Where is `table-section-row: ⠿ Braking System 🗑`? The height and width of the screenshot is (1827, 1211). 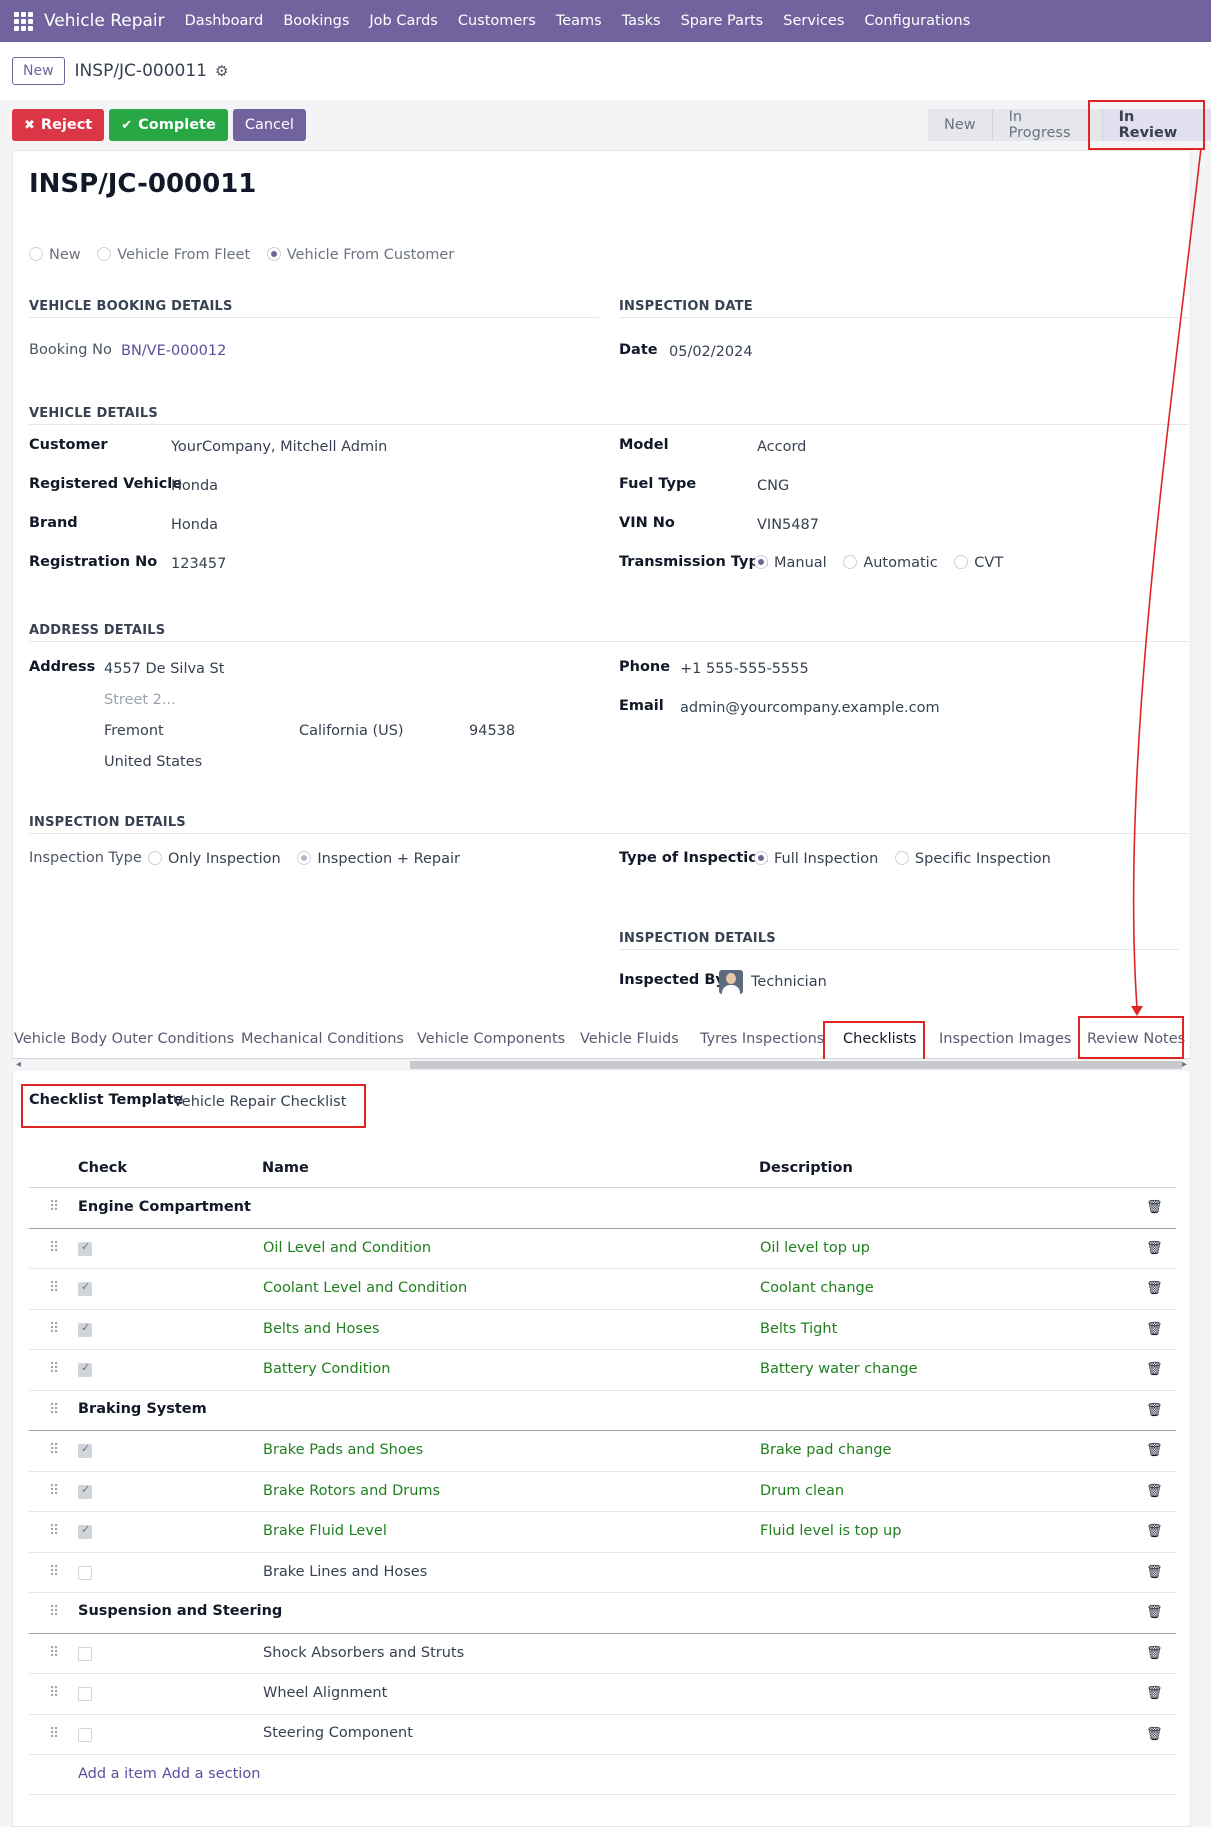
table-section-row: ⠿ Braking System 🗑 is located at coordinates (602, 1411).